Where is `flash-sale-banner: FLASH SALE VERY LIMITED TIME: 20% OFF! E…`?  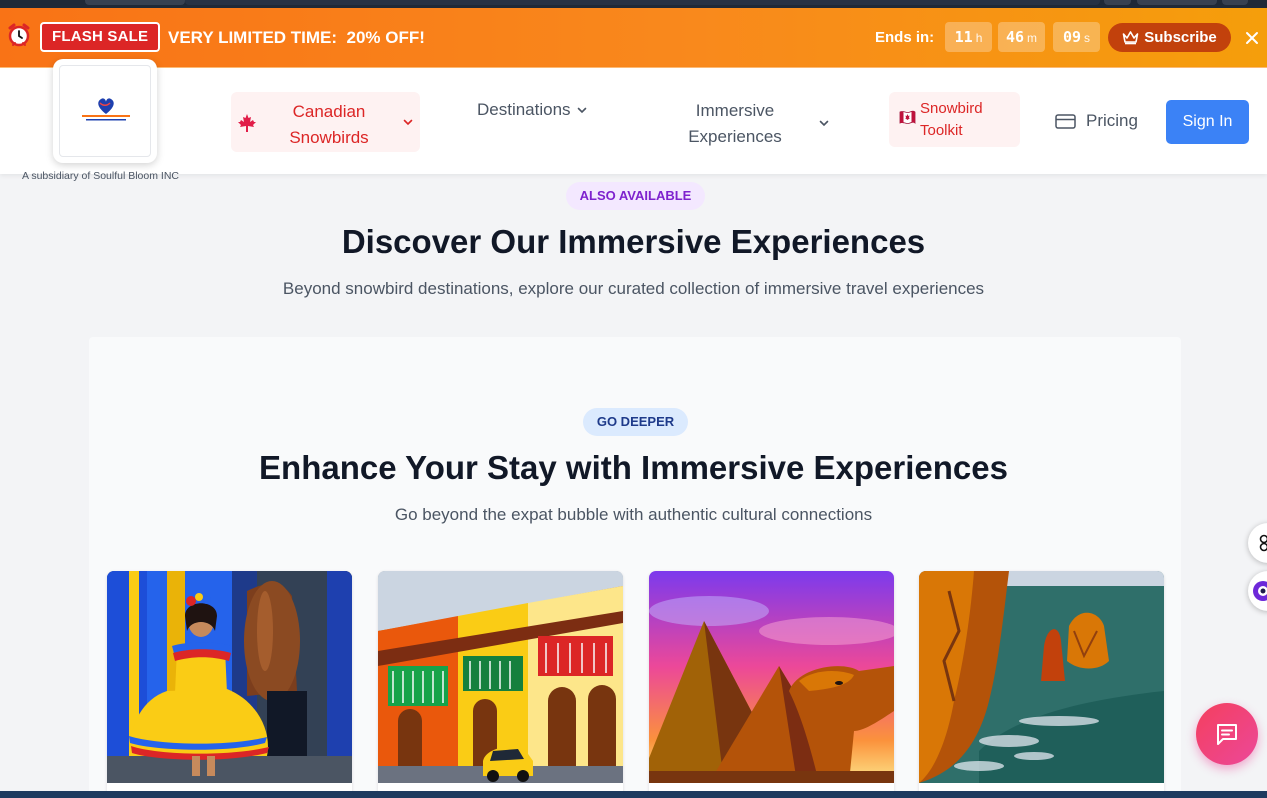
flash-sale-banner: FLASH SALE VERY LIMITED TIME: 20% OFF! E… is located at coordinates (633, 37).